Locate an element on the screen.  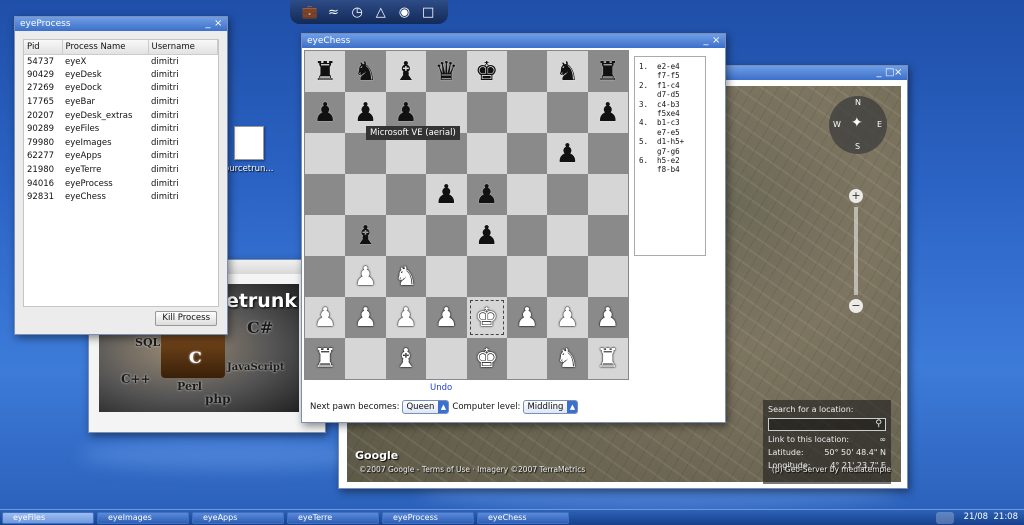
table-row: 54737 eyeX dimitri is located at coordinates (121, 62).